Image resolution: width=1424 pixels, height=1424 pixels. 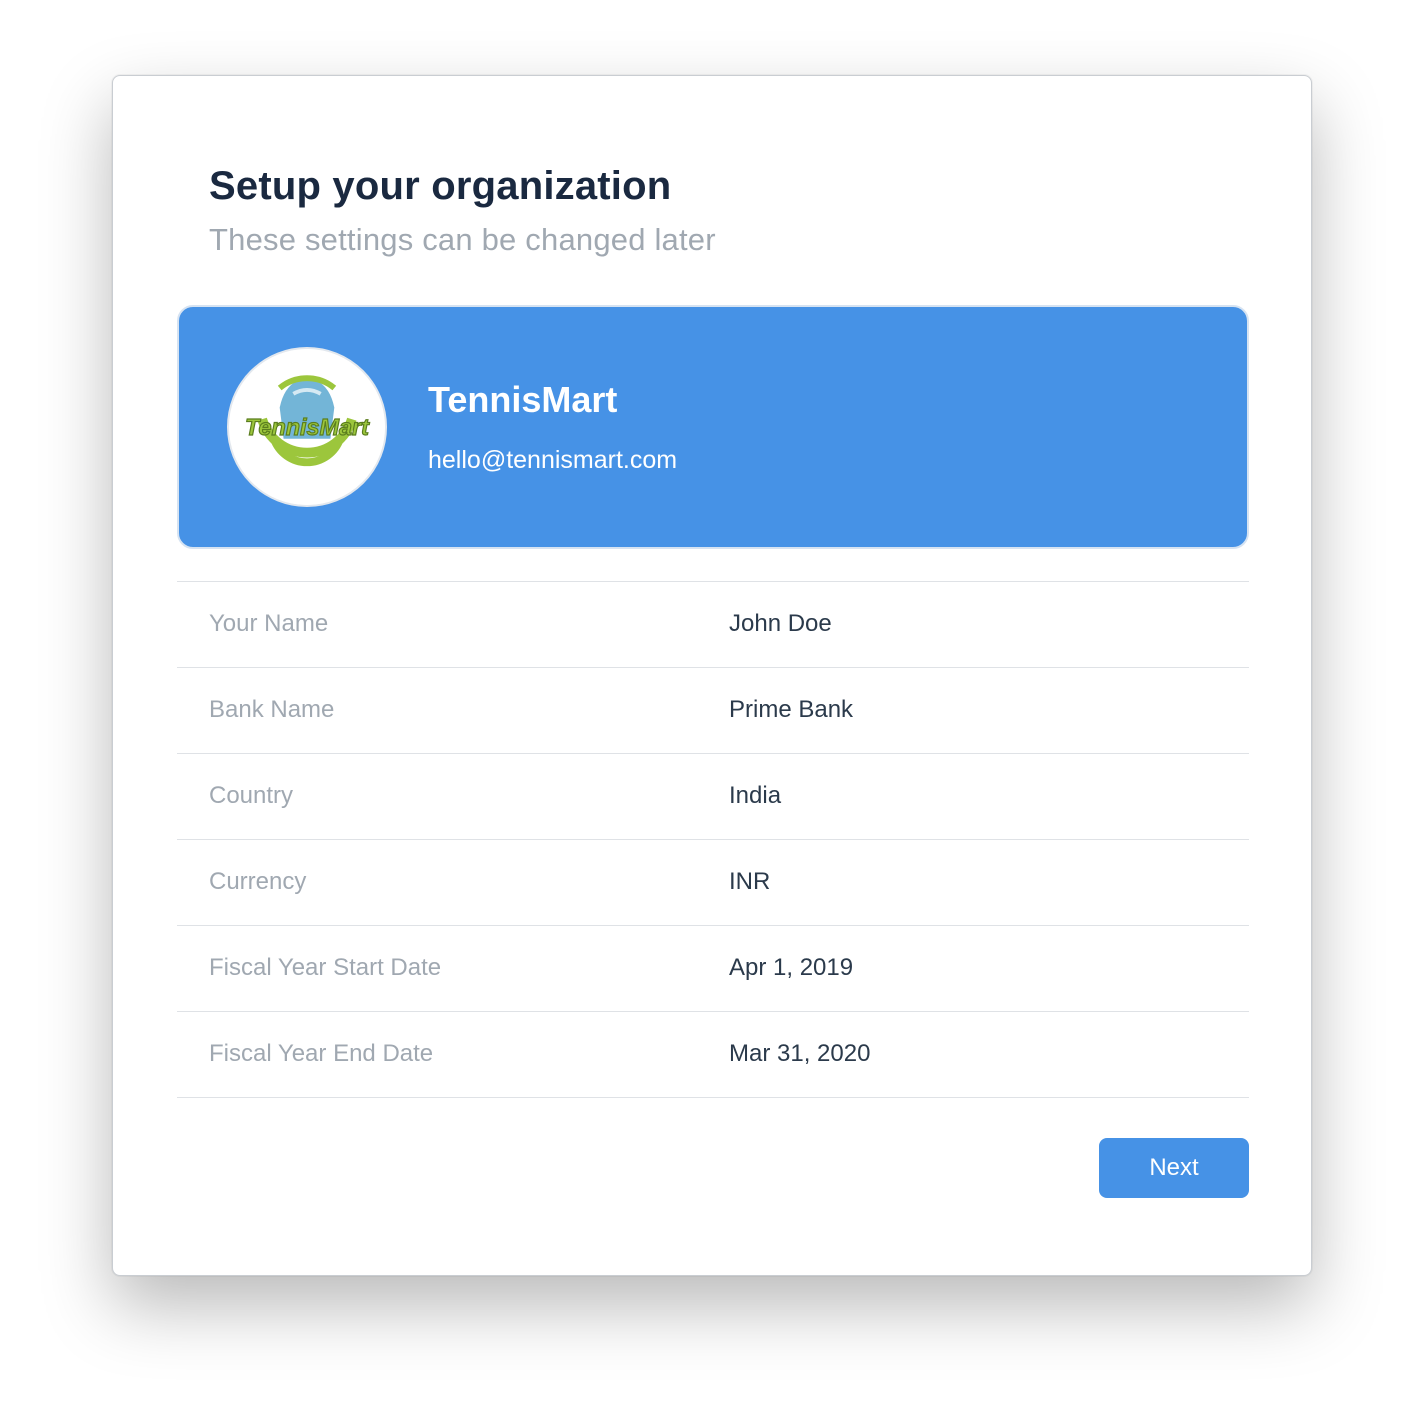 I want to click on field-label: Country, so click(x=251, y=795).